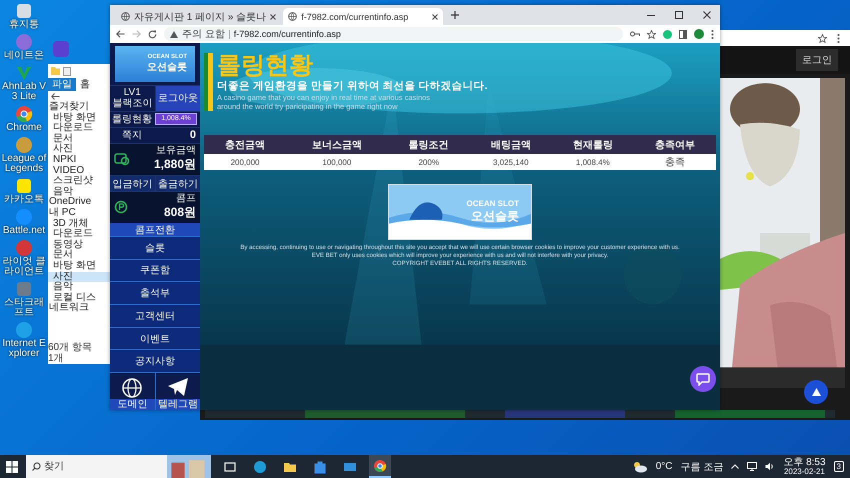  I want to click on browser-tab: 자유게시판 1 페이지 » 슬롯나, so click(199, 16).